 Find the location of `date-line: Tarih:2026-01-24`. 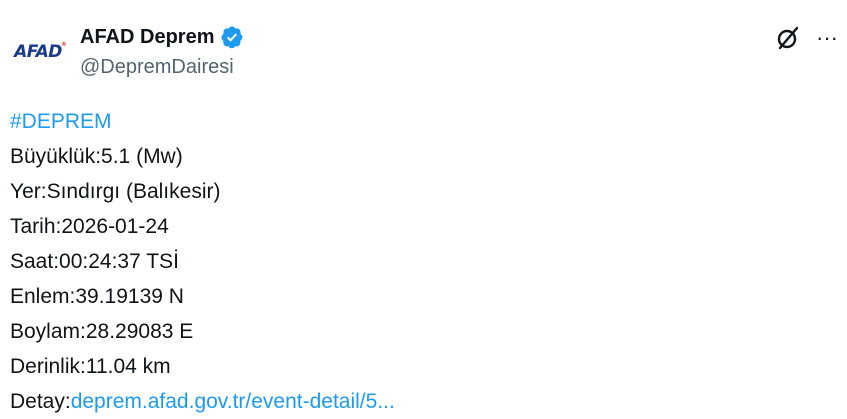

date-line: Tarih:2026-01-24 is located at coordinates (89, 226).